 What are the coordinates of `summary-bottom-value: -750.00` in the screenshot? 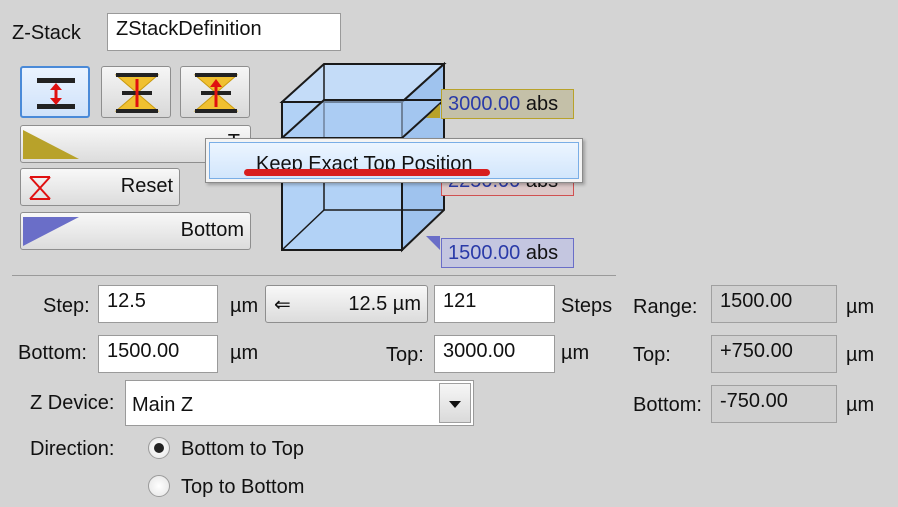 It's located at (774, 404).